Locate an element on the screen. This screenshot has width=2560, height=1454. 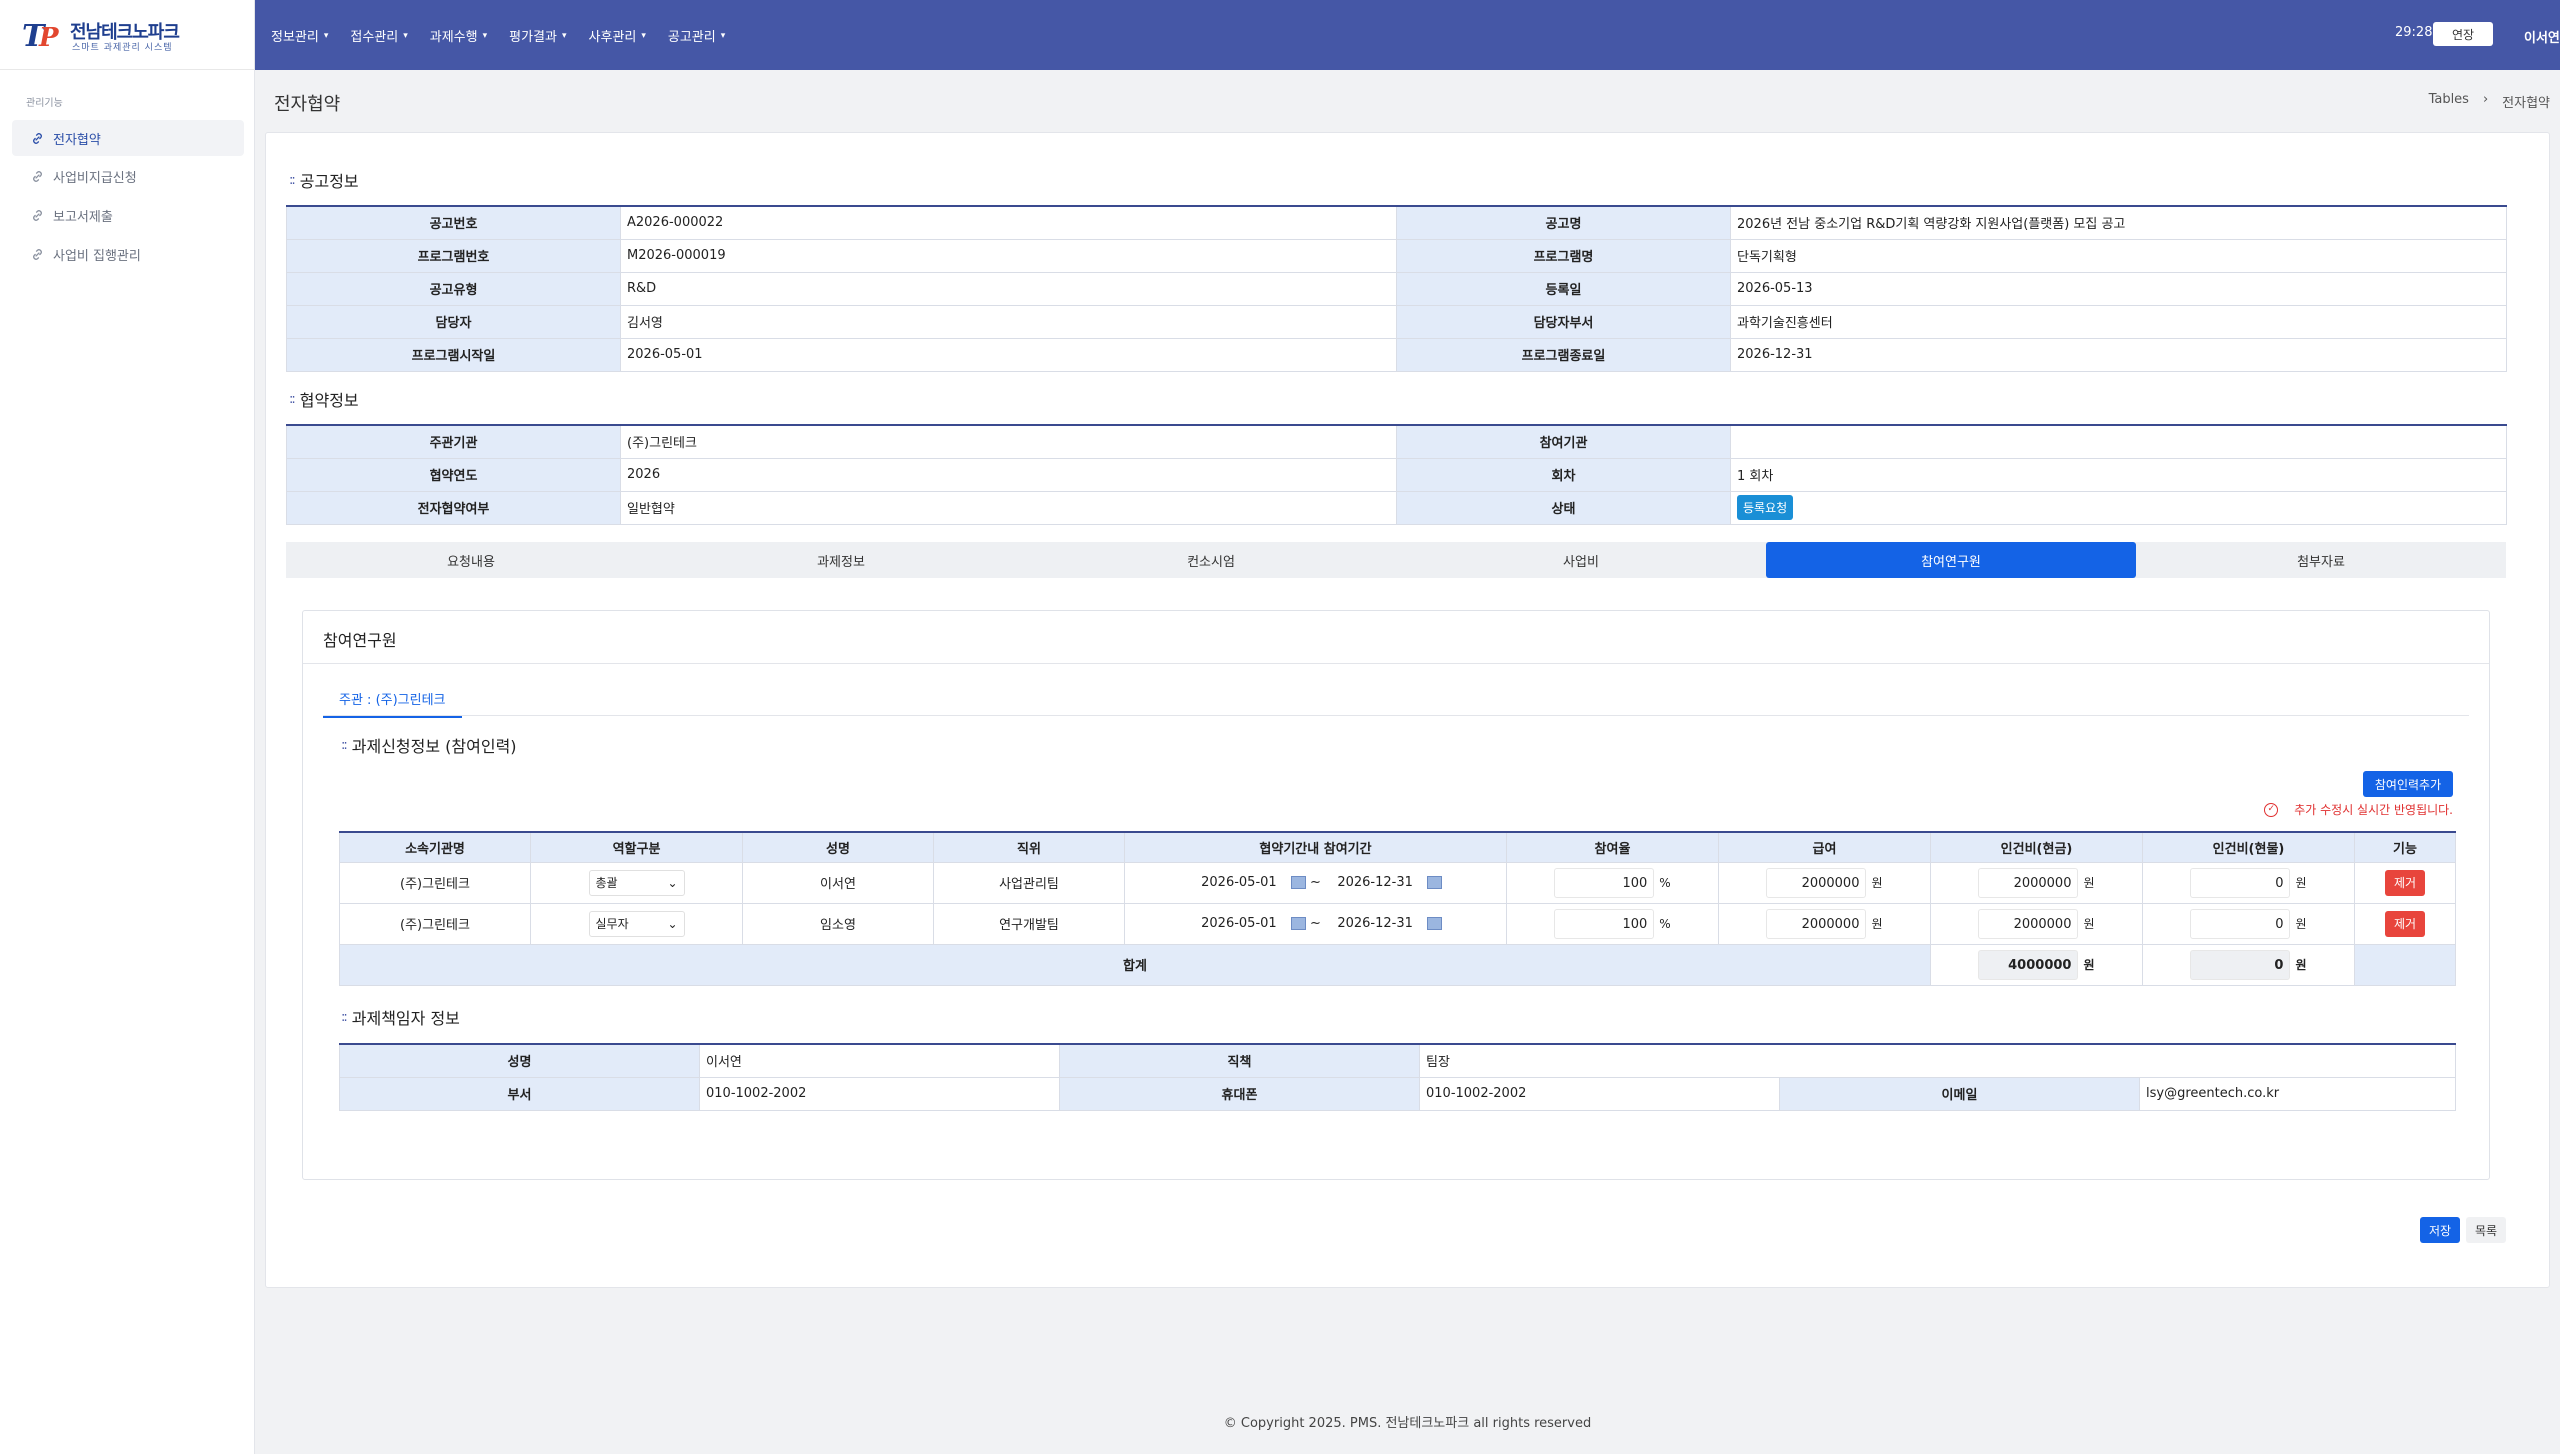
sidebar-item-payment-request: 사업비지급신청 is located at coordinates (128, 176).